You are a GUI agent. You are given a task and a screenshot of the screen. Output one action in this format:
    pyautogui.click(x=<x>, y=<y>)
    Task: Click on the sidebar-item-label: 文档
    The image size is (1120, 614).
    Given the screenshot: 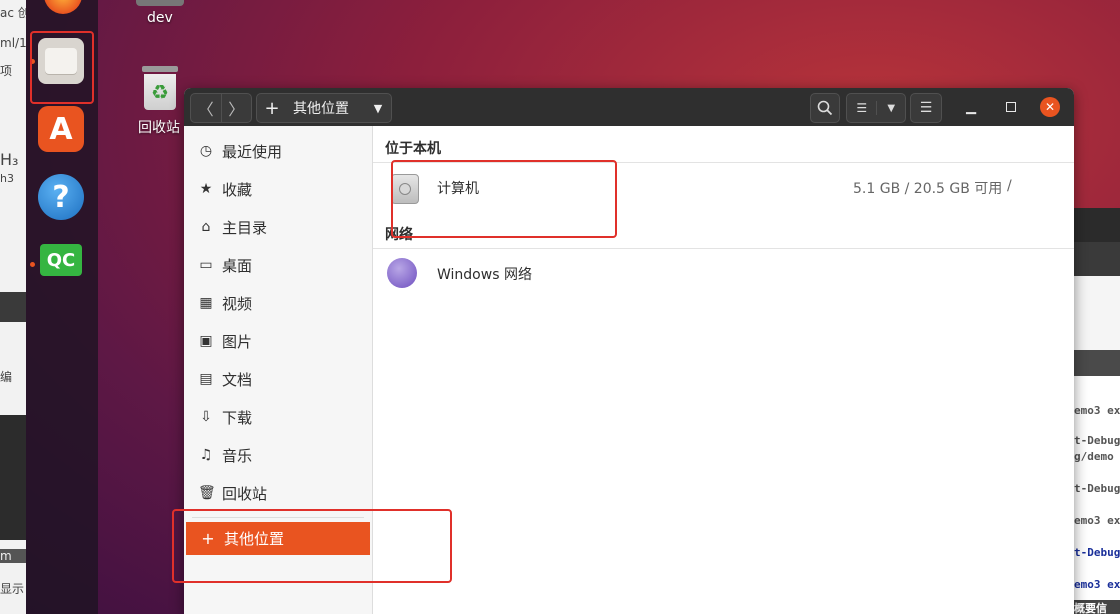 What is the action you would take?
    pyautogui.click(x=237, y=379)
    